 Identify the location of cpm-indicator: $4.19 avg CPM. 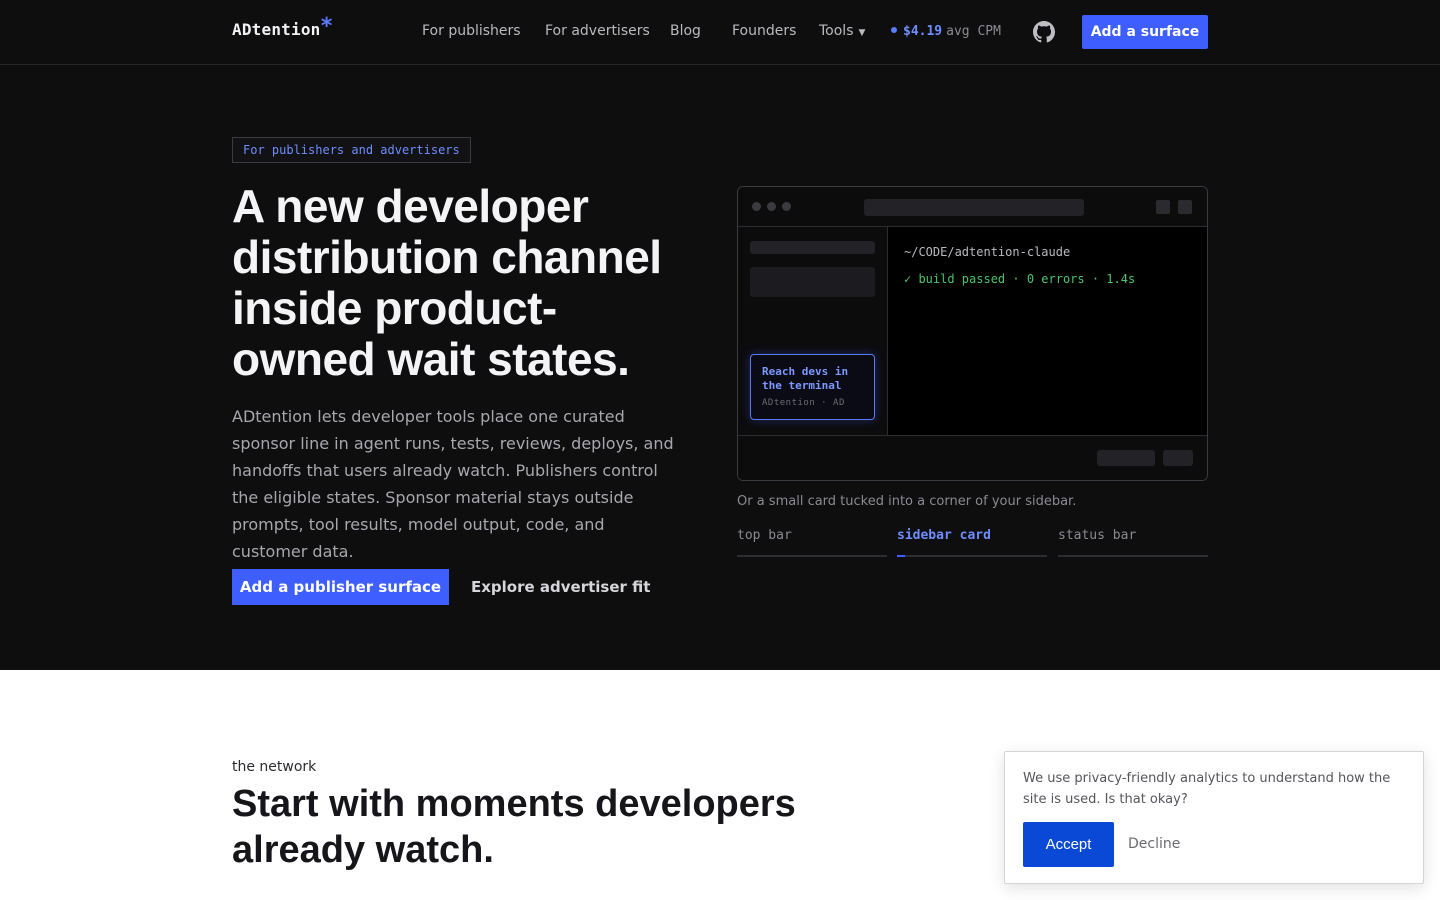
(946, 31).